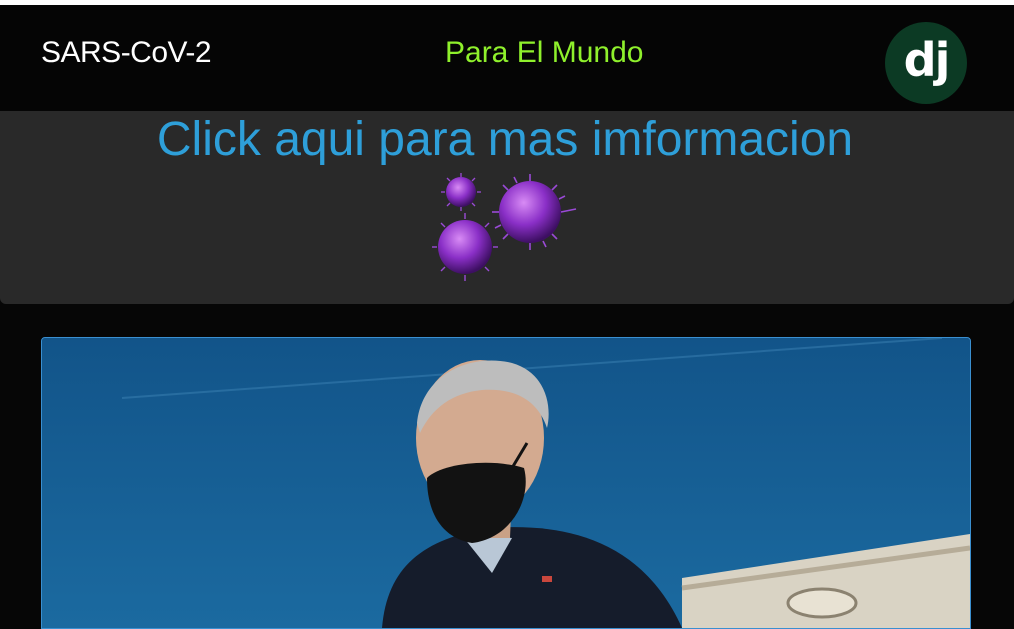 This screenshot has width=1014, height=629. I want to click on nav-link-para-el-mundo: Para El Mundo, so click(544, 53).